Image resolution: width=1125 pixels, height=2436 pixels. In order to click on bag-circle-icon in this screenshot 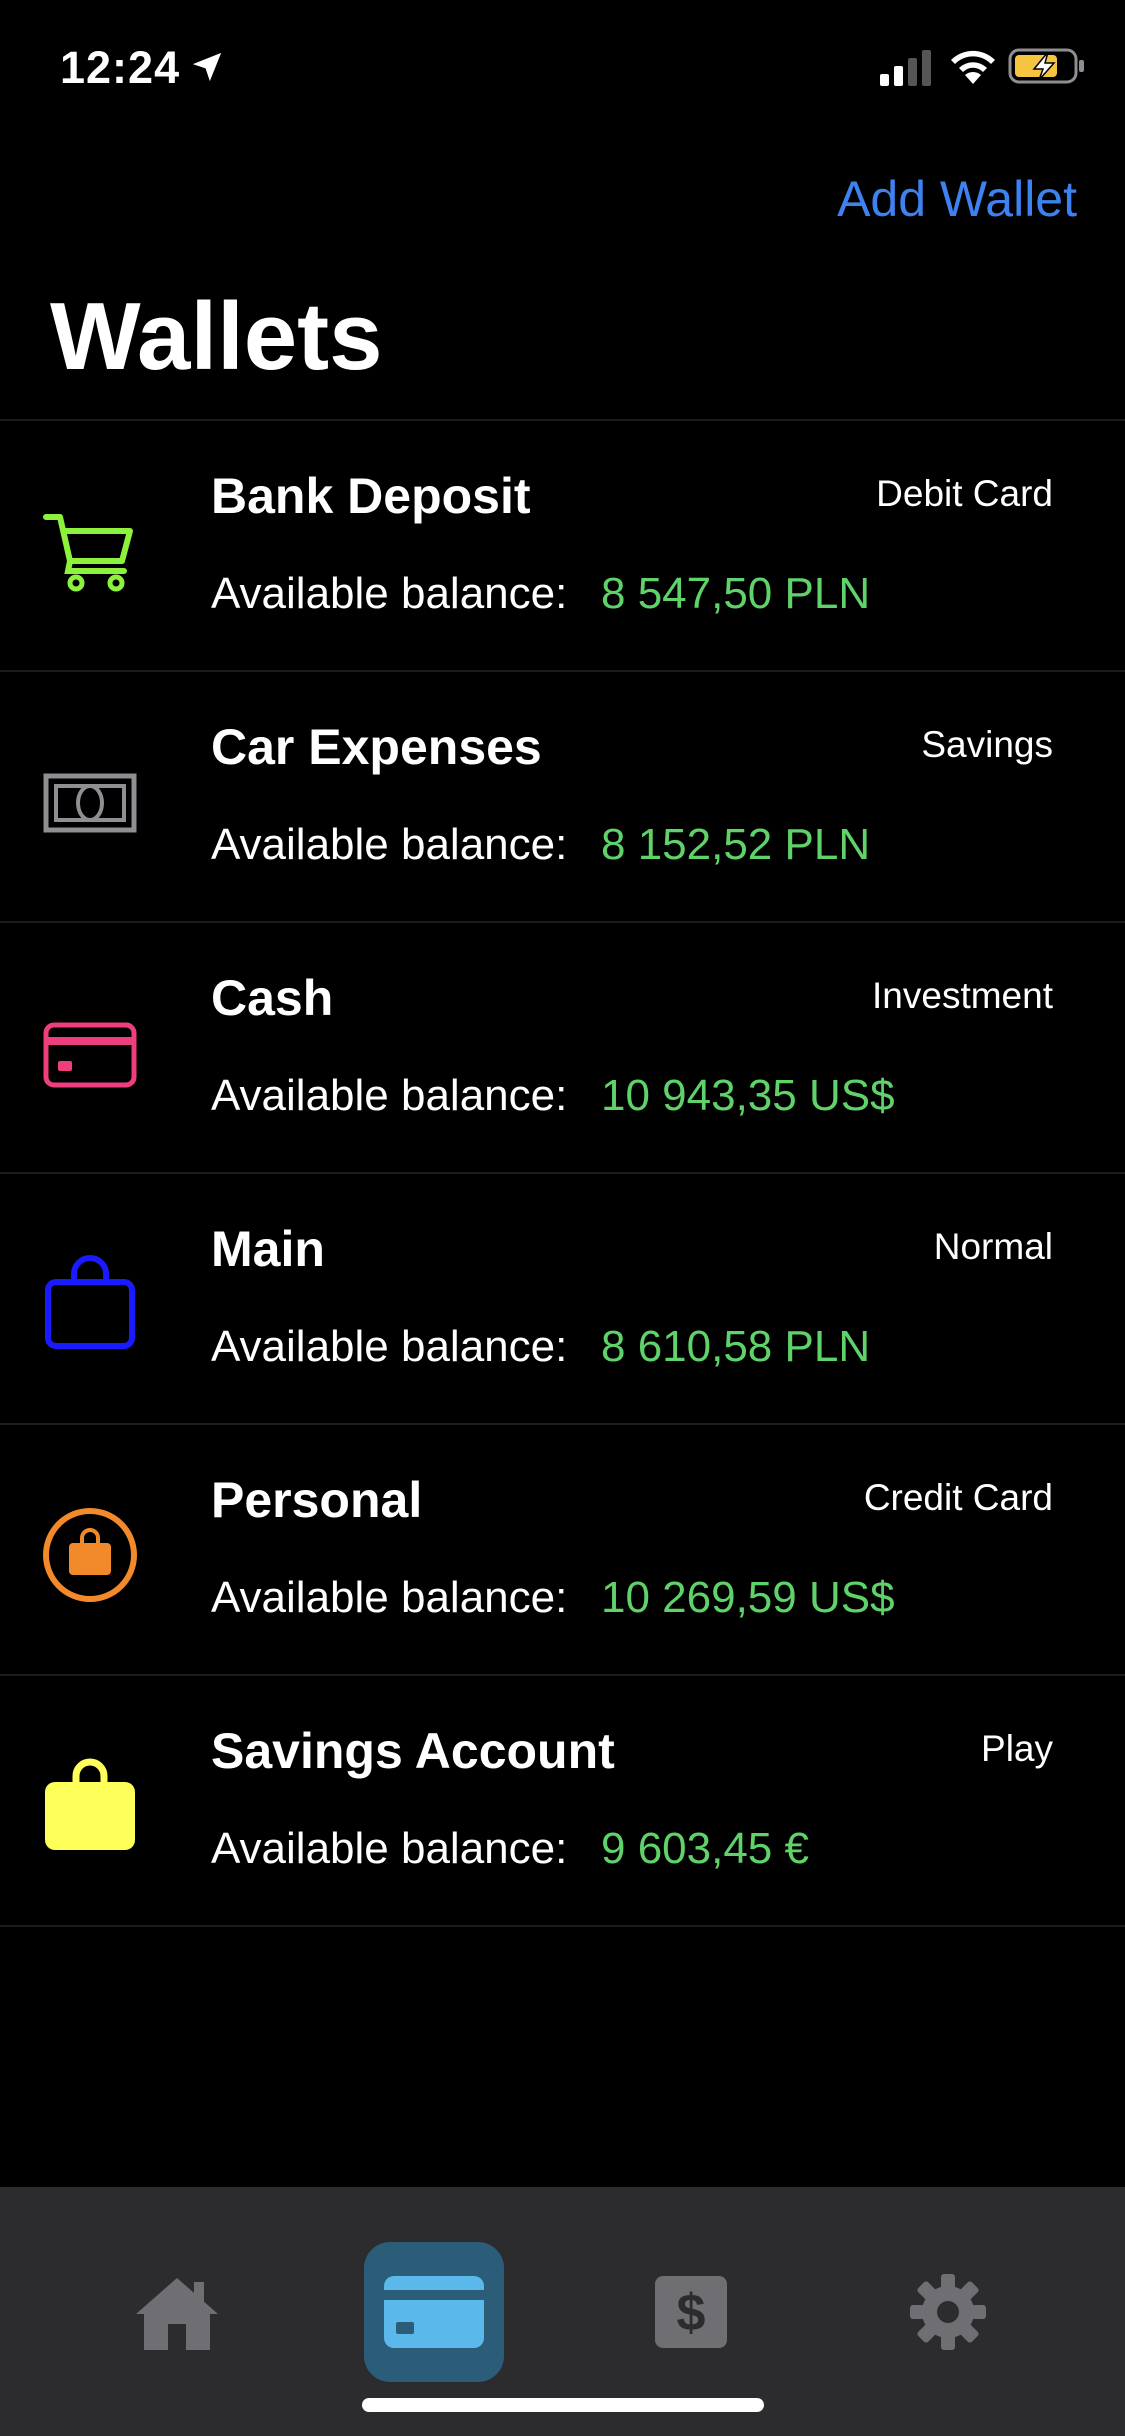, I will do `click(90, 1555)`.